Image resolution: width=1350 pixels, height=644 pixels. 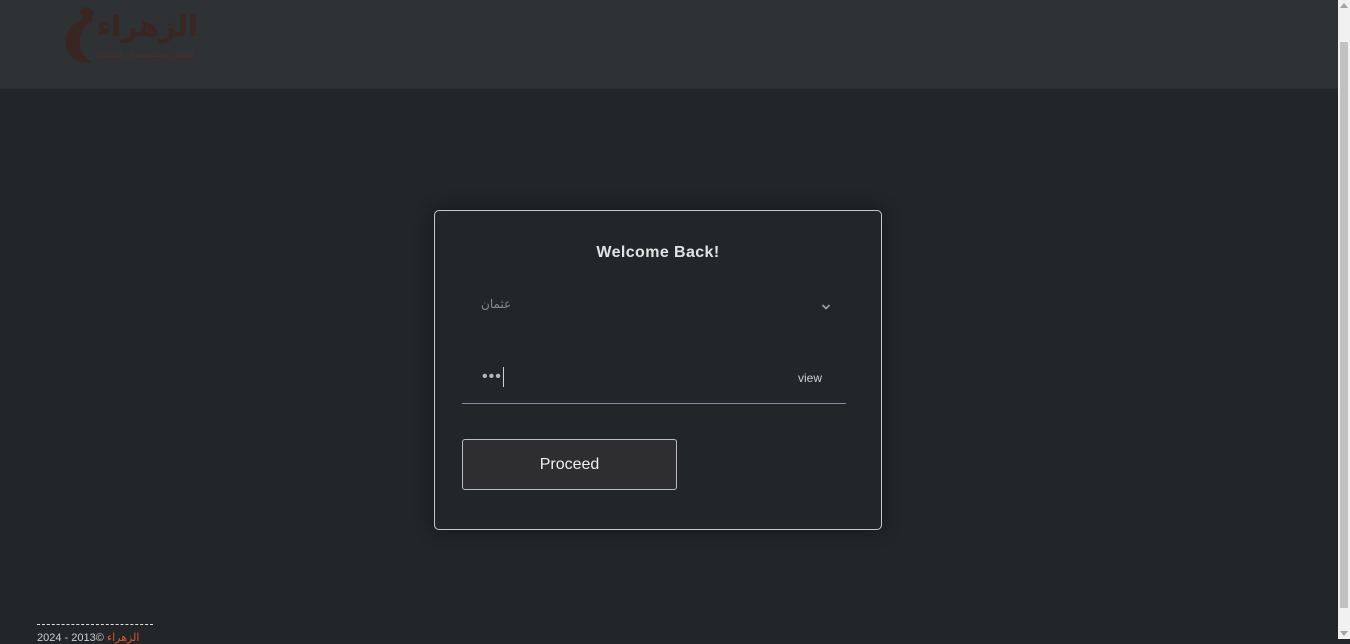 What do you see at coordinates (569, 464) in the screenshot?
I see `proceed-button: Proceed` at bounding box center [569, 464].